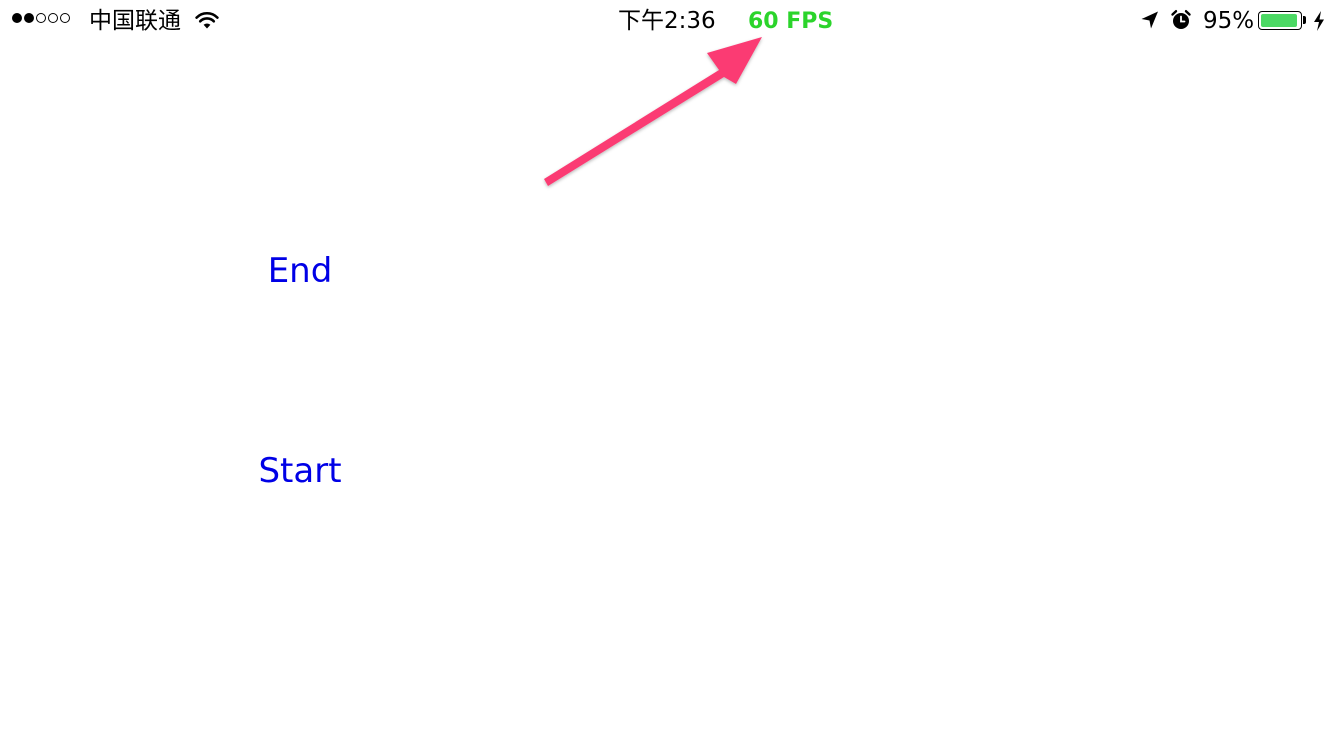 The image size is (1334, 750). What do you see at coordinates (300, 471) in the screenshot?
I see `start-button: Start` at bounding box center [300, 471].